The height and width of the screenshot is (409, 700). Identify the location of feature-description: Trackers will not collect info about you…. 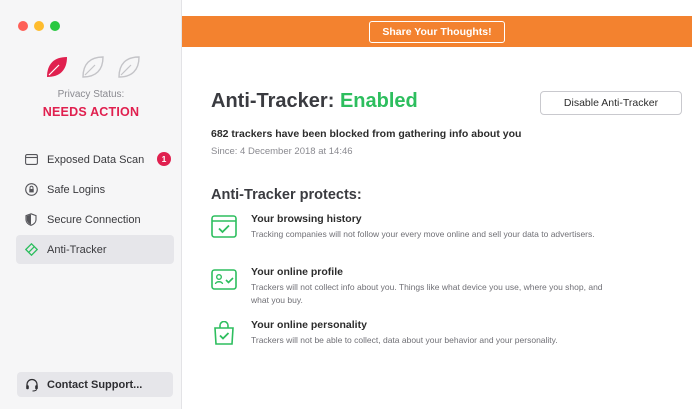
(427, 293).